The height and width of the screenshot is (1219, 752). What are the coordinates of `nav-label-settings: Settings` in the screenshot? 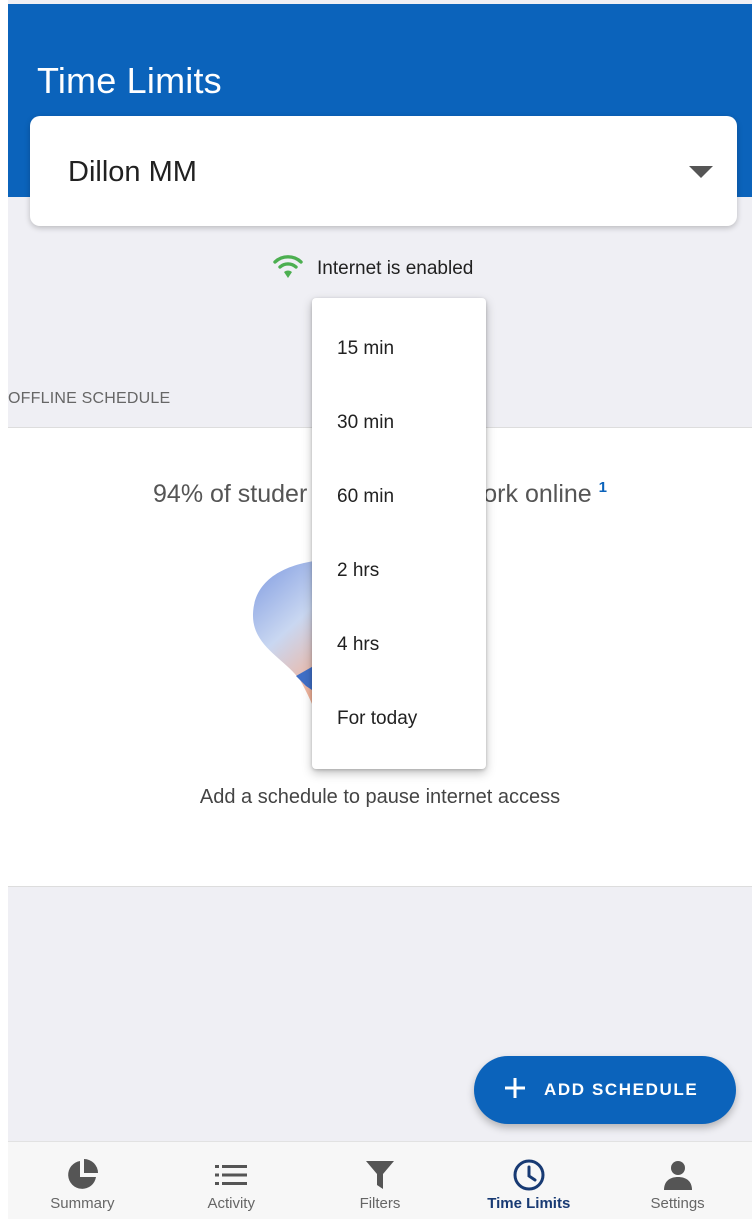 It's located at (677, 1203).